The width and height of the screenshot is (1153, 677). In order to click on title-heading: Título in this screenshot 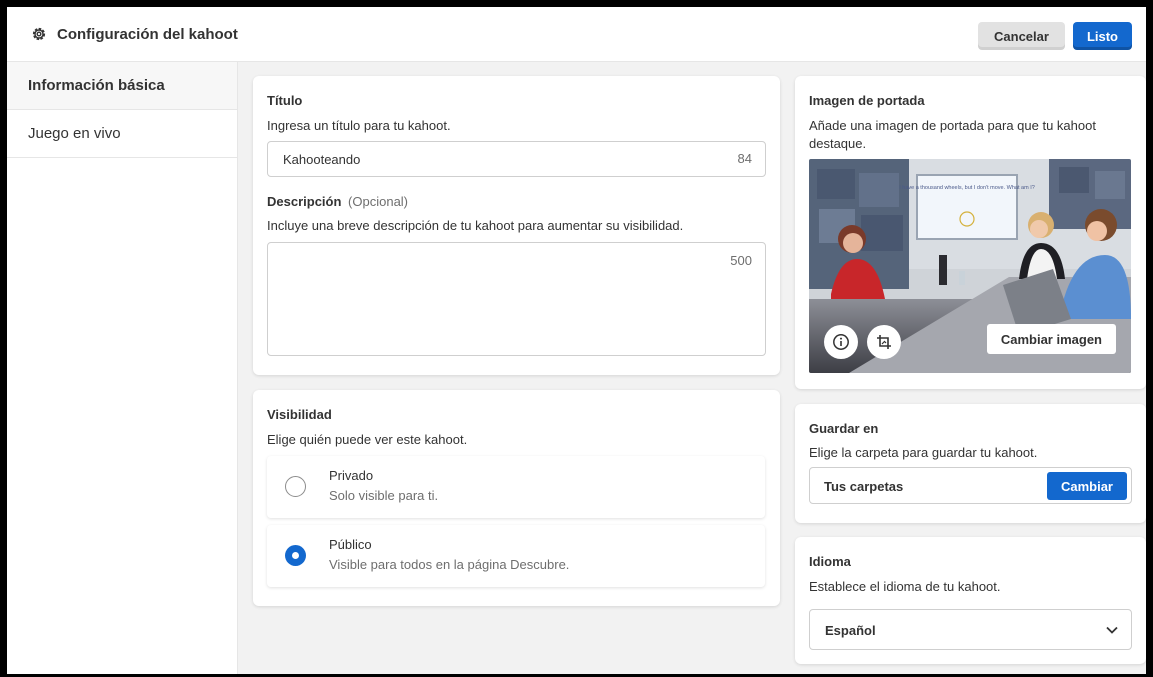, I will do `click(285, 100)`.